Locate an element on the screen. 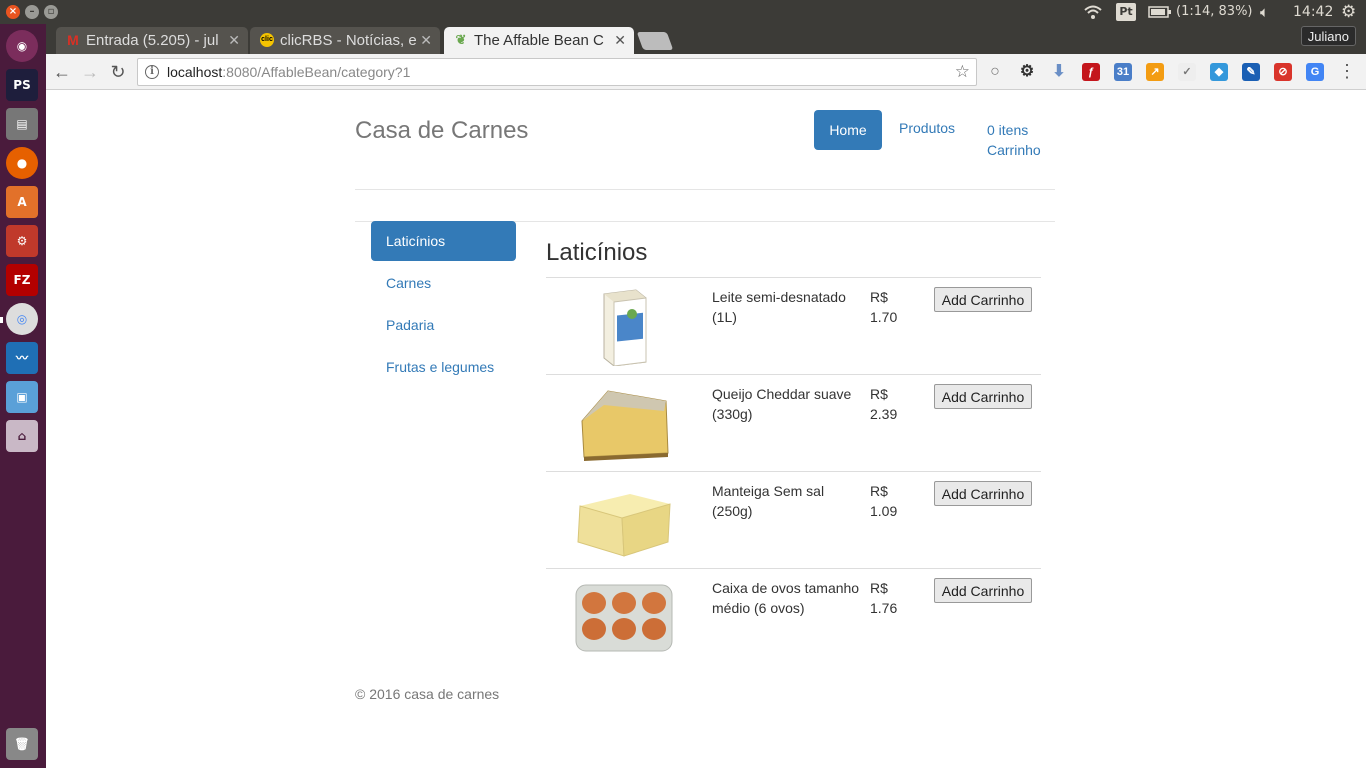 This screenshot has height=768, width=1366. tab-clicrbs: clic clicRBS - Notícias, e ✕ is located at coordinates (345, 40).